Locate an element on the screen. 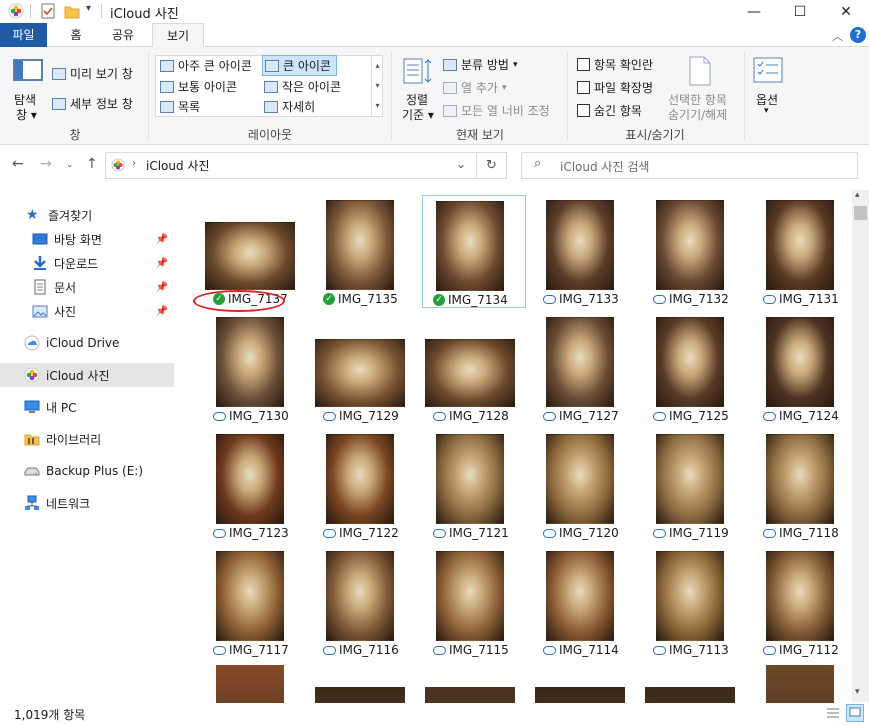 The width and height of the screenshot is (869, 725). details-pane-button: 세부 정보 창 is located at coordinates (92, 103).